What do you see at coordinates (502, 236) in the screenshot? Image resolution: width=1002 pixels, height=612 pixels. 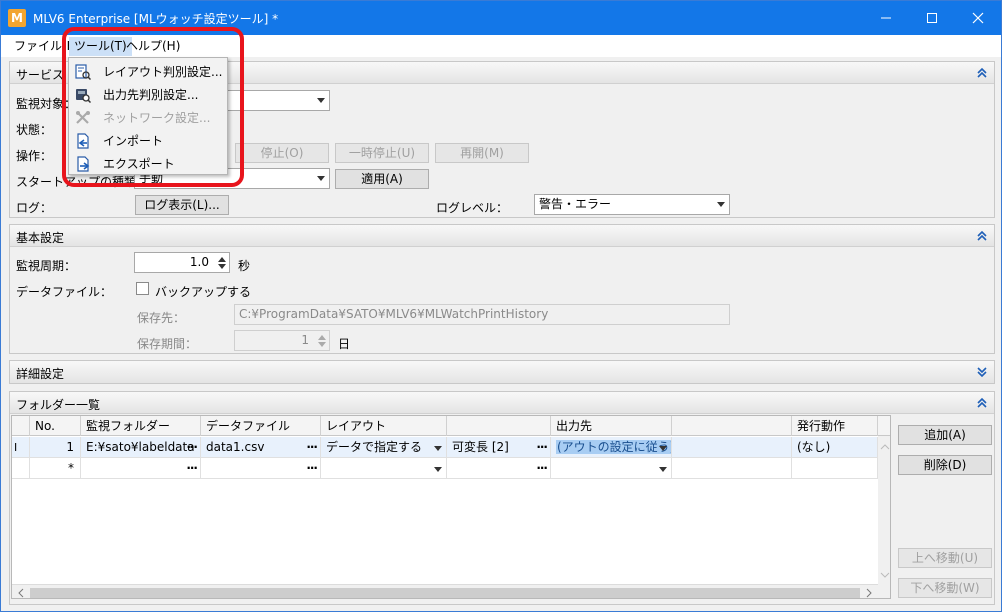 I see `basic-settings-header: 基本設定` at bounding box center [502, 236].